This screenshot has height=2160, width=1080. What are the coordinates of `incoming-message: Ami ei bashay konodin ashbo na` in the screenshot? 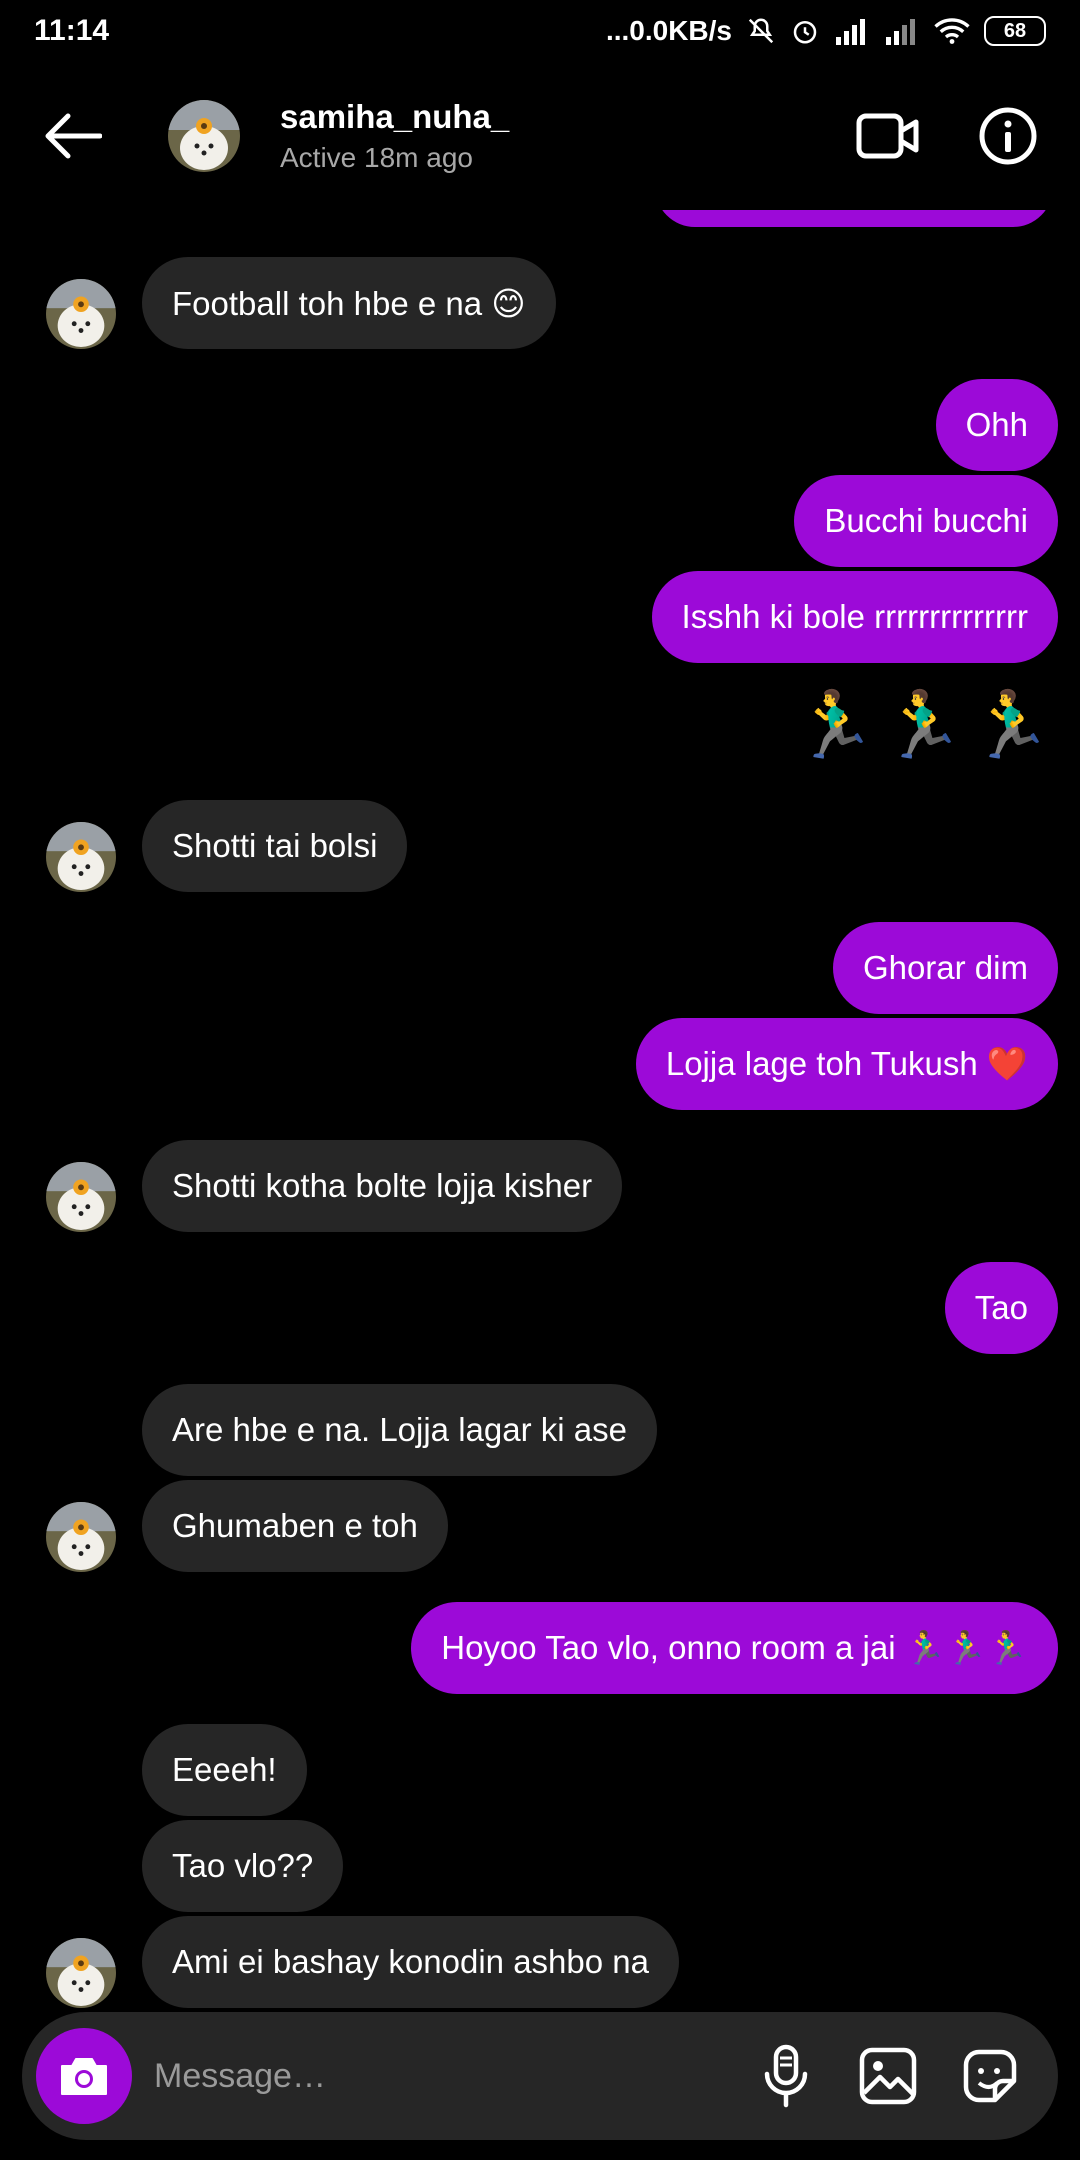 It's located at (410, 1962).